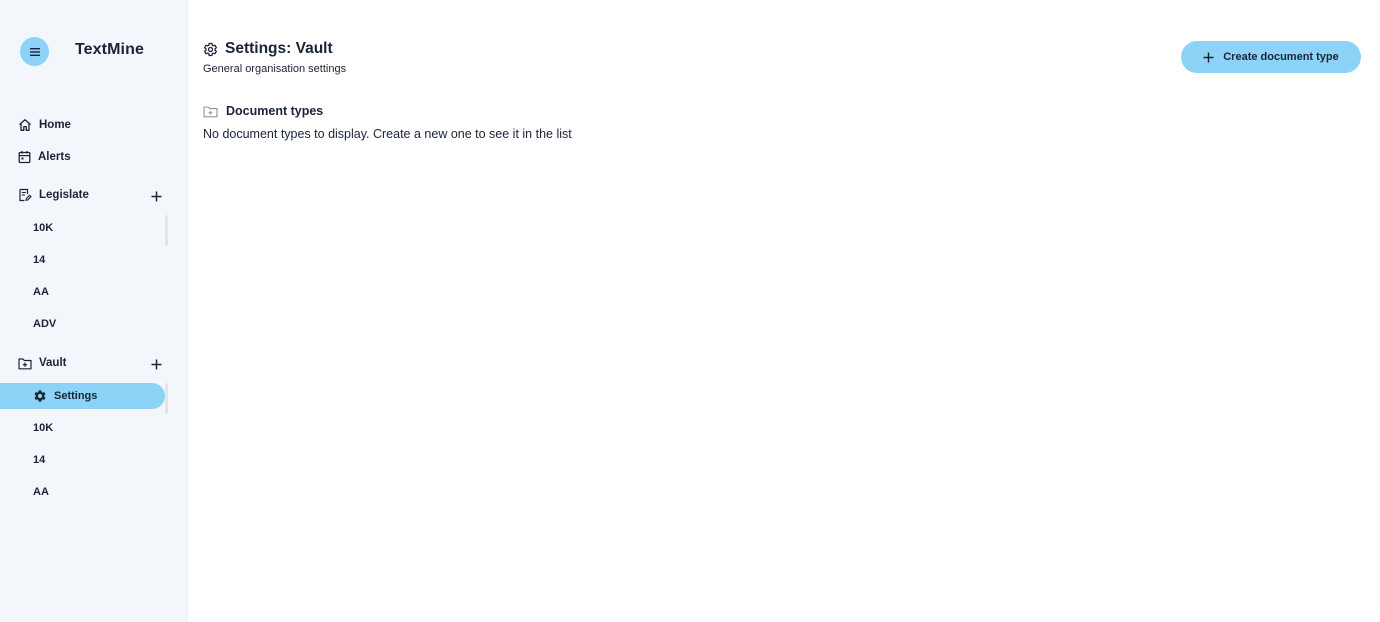  Describe the element at coordinates (54, 157) in the screenshot. I see `nav-item-alerts-label: Alerts` at that location.